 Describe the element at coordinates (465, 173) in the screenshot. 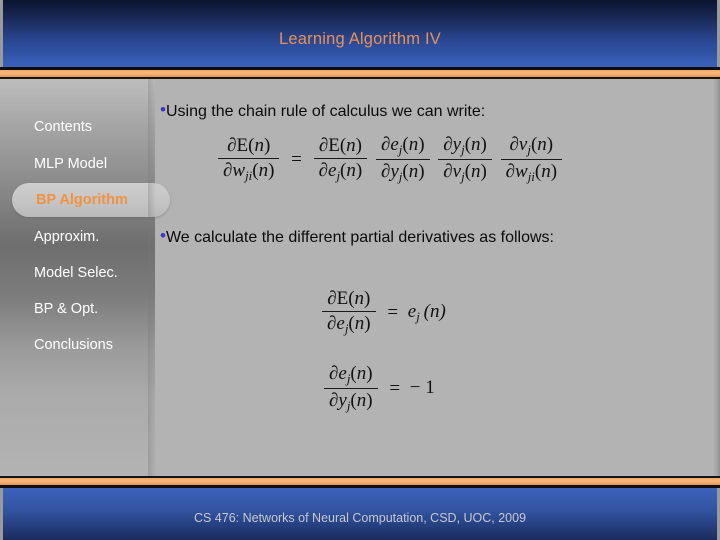

I see `fraction-denominator: ∂vj(n)` at that location.